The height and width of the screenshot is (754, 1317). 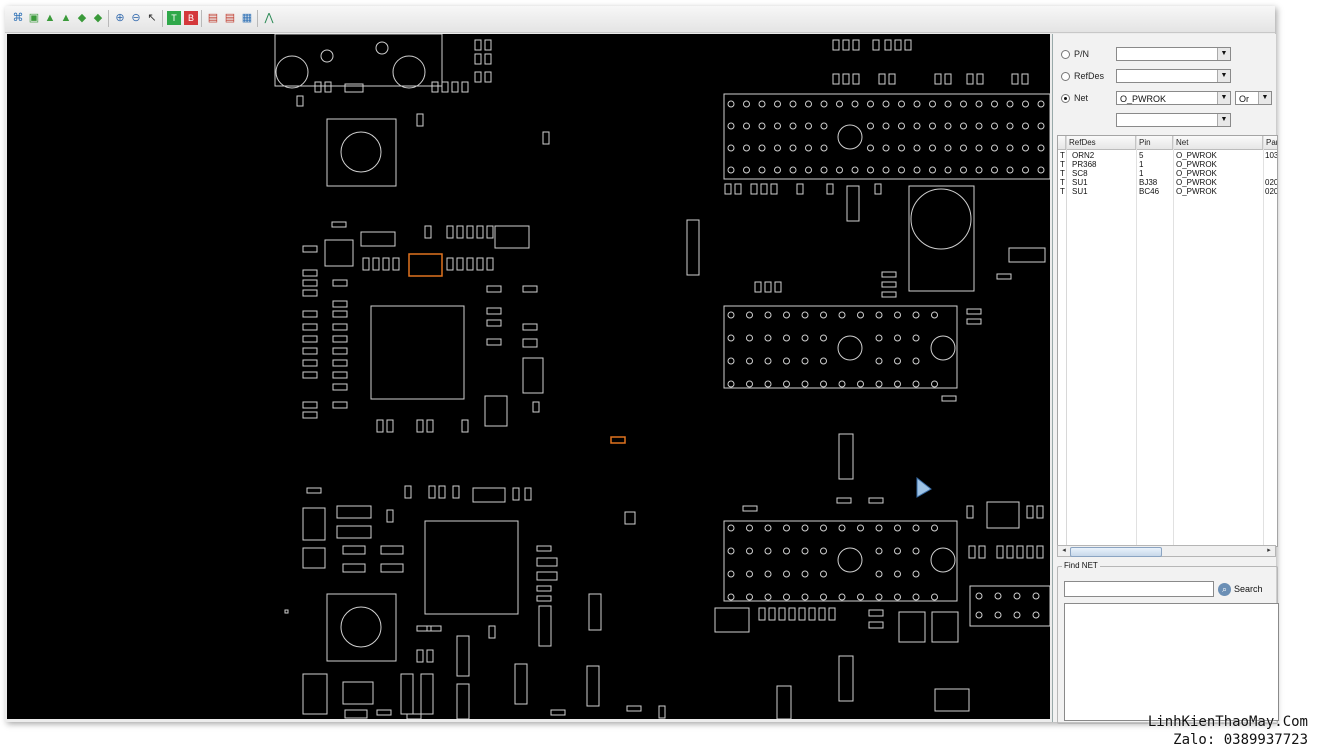 I want to click on table-row: T PR368 1 O_PWROK, so click(x=1167, y=164).